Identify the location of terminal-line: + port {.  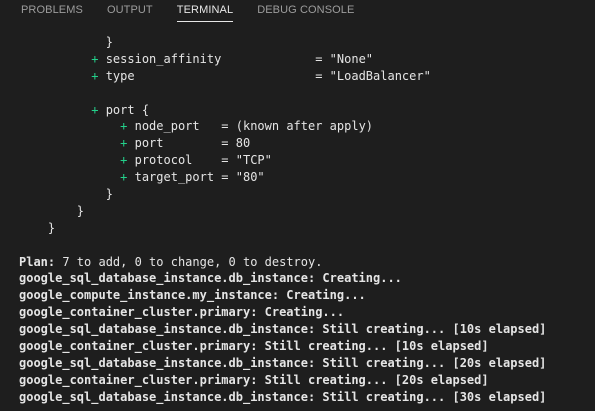
(307, 110).